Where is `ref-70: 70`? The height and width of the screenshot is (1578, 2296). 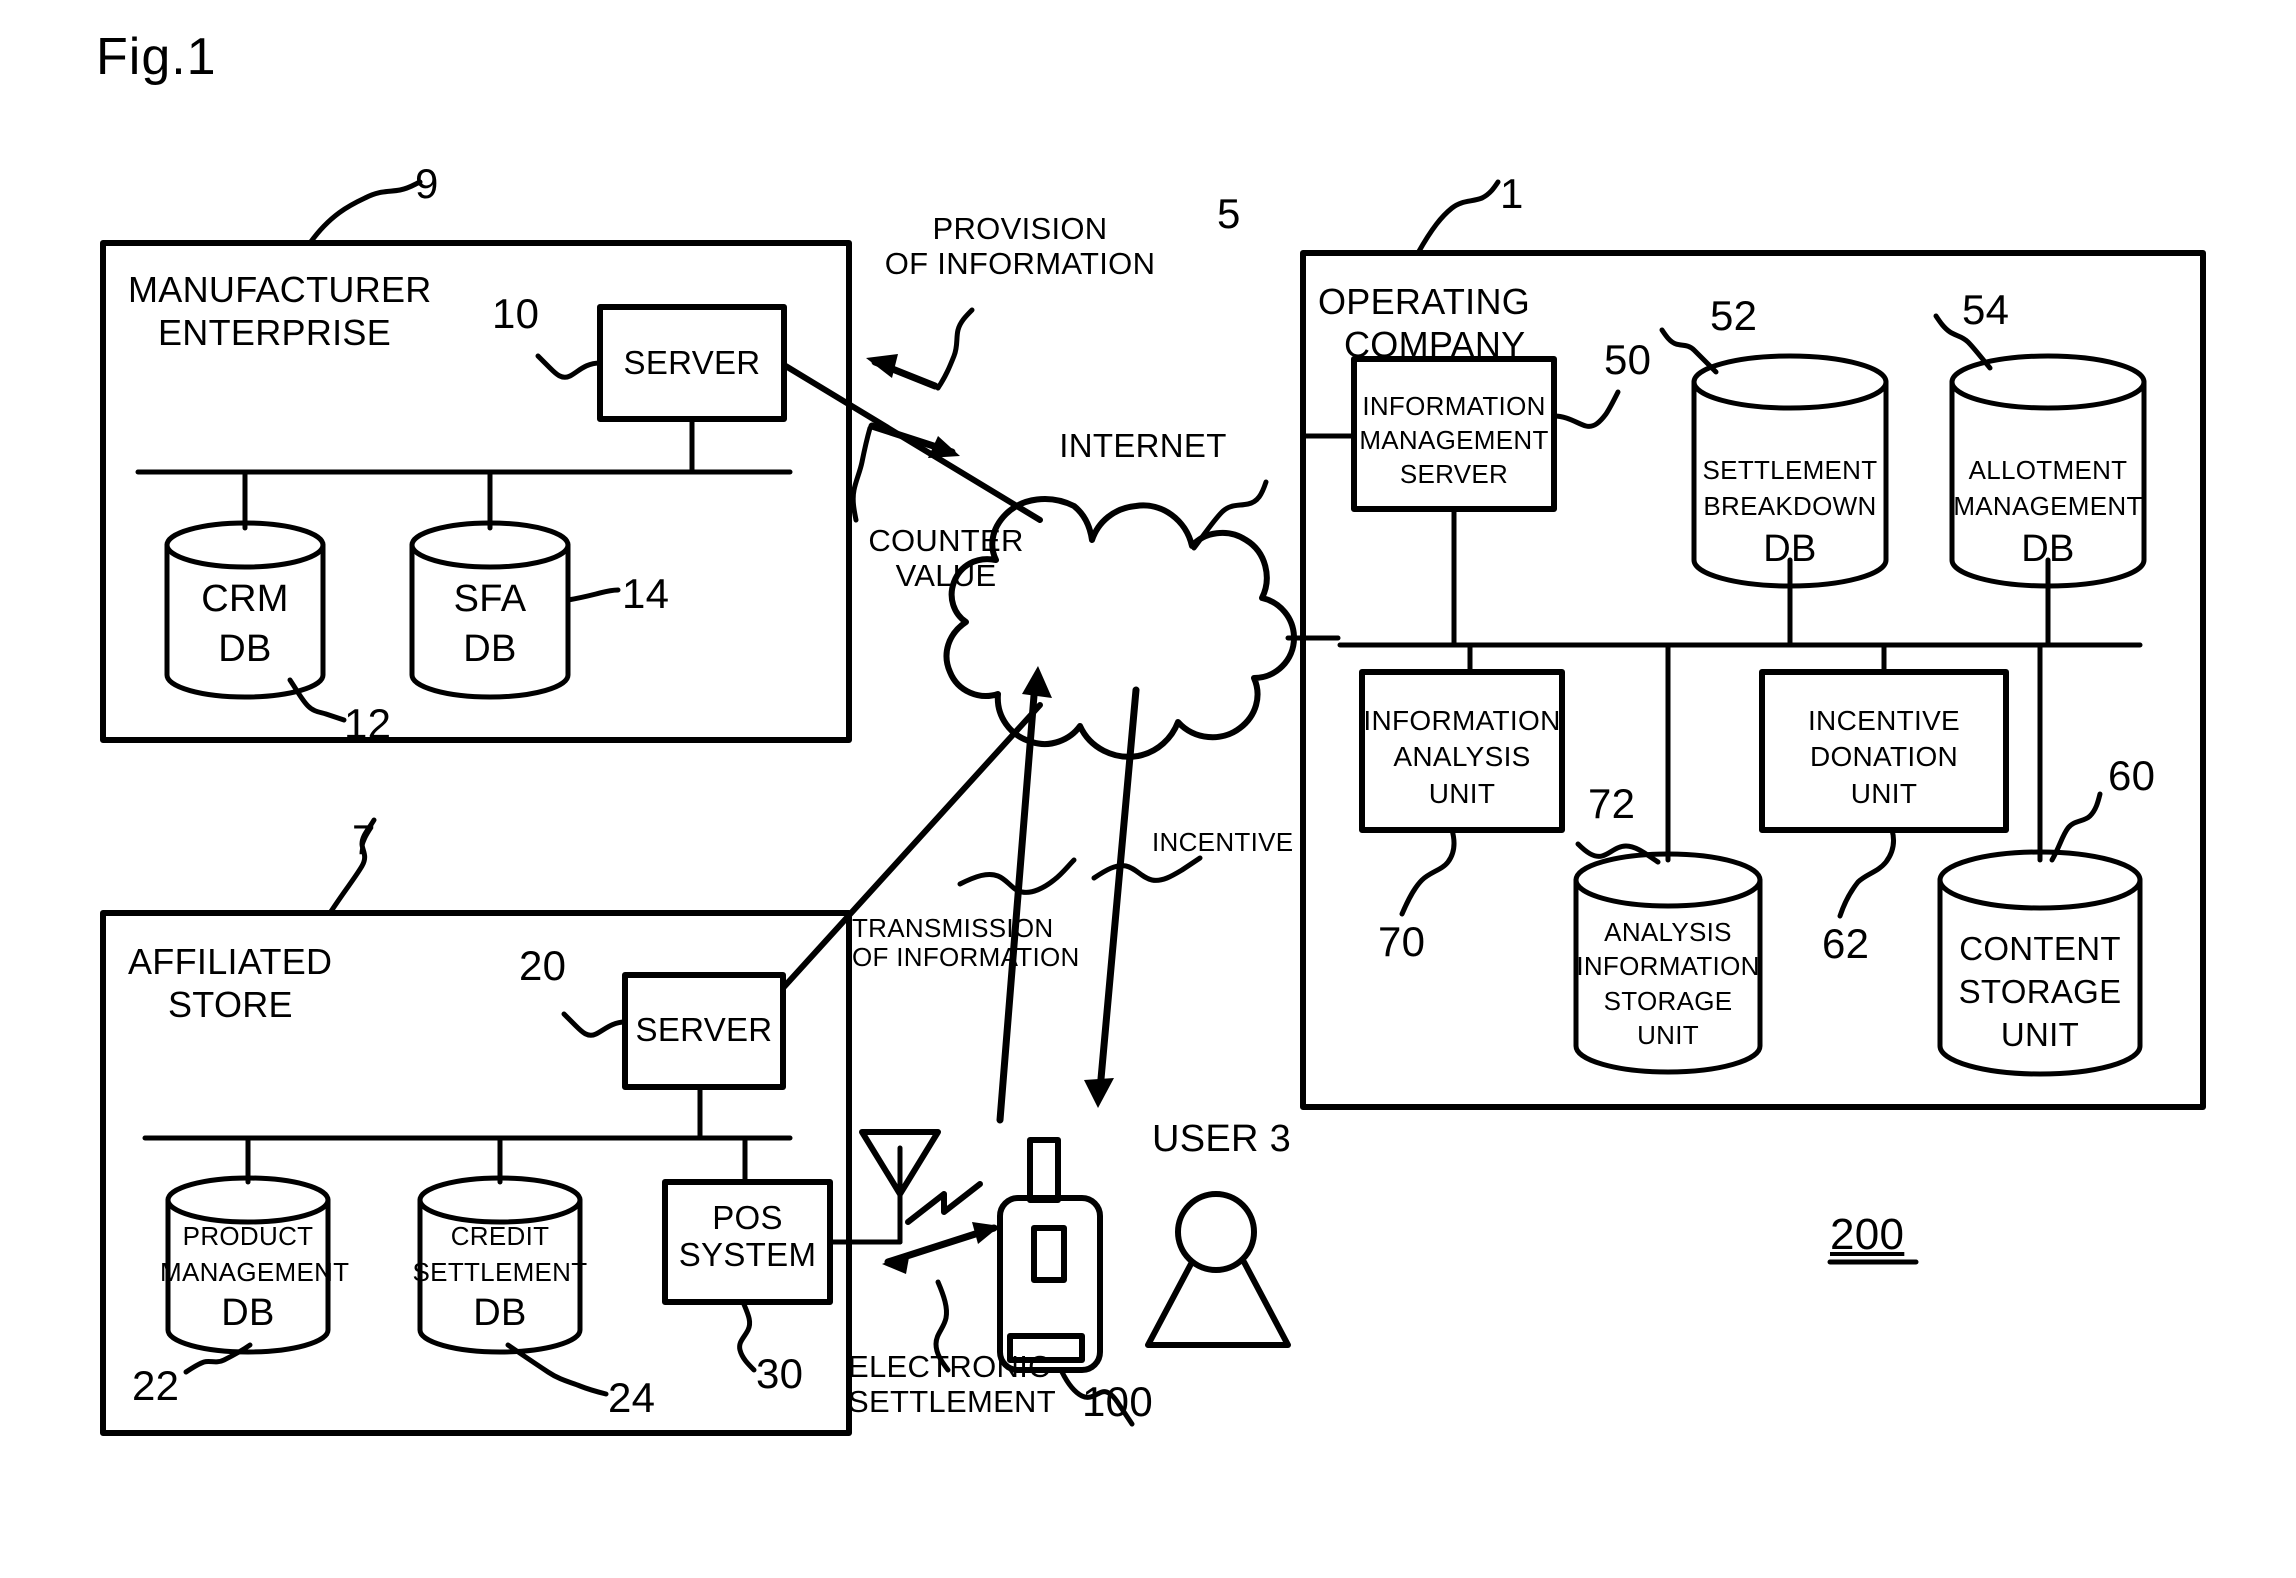 ref-70: 70 is located at coordinates (1402, 941).